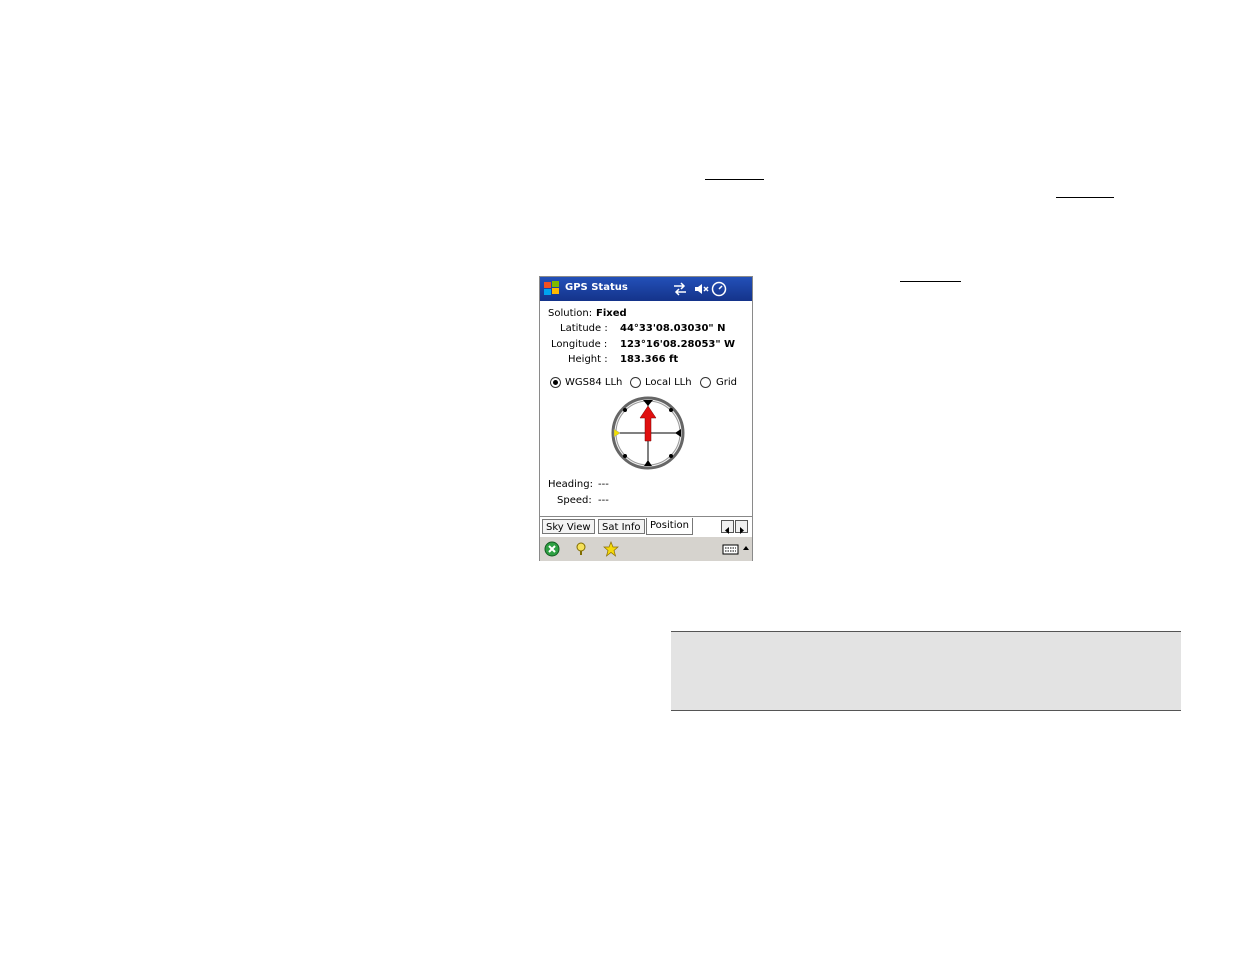  What do you see at coordinates (678, 344) in the screenshot?
I see `longitude-value: 123°16'08.28053" W` at bounding box center [678, 344].